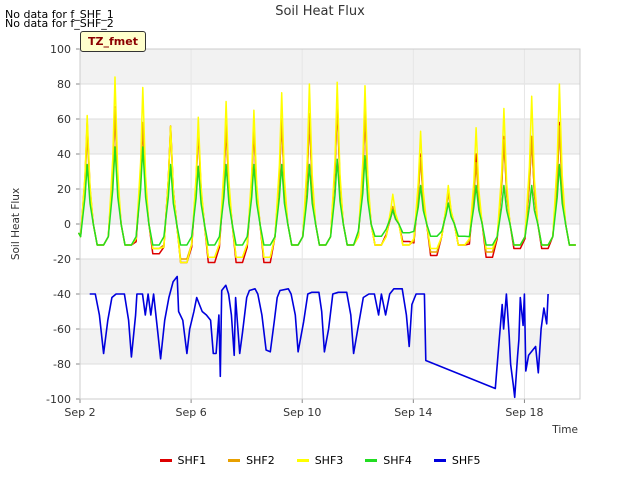  I want to click on x-tick-label: Sep 6, so click(190, 412).